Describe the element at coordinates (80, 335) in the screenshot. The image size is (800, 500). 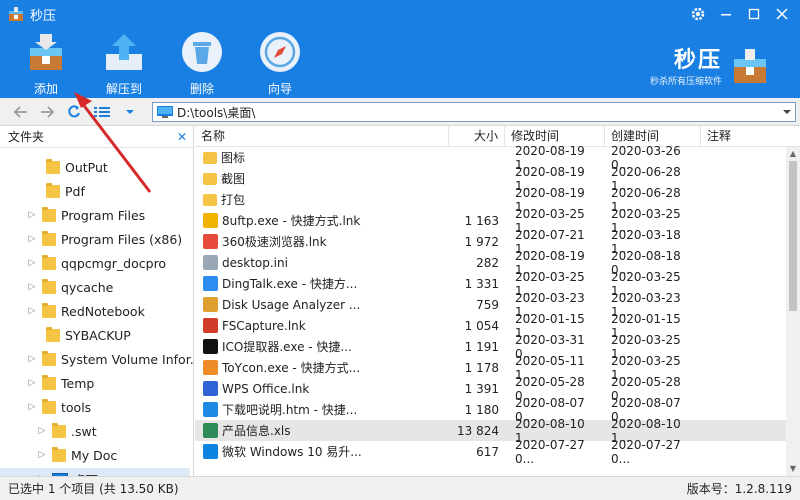
I see `tree-item: SYBACKUP` at that location.